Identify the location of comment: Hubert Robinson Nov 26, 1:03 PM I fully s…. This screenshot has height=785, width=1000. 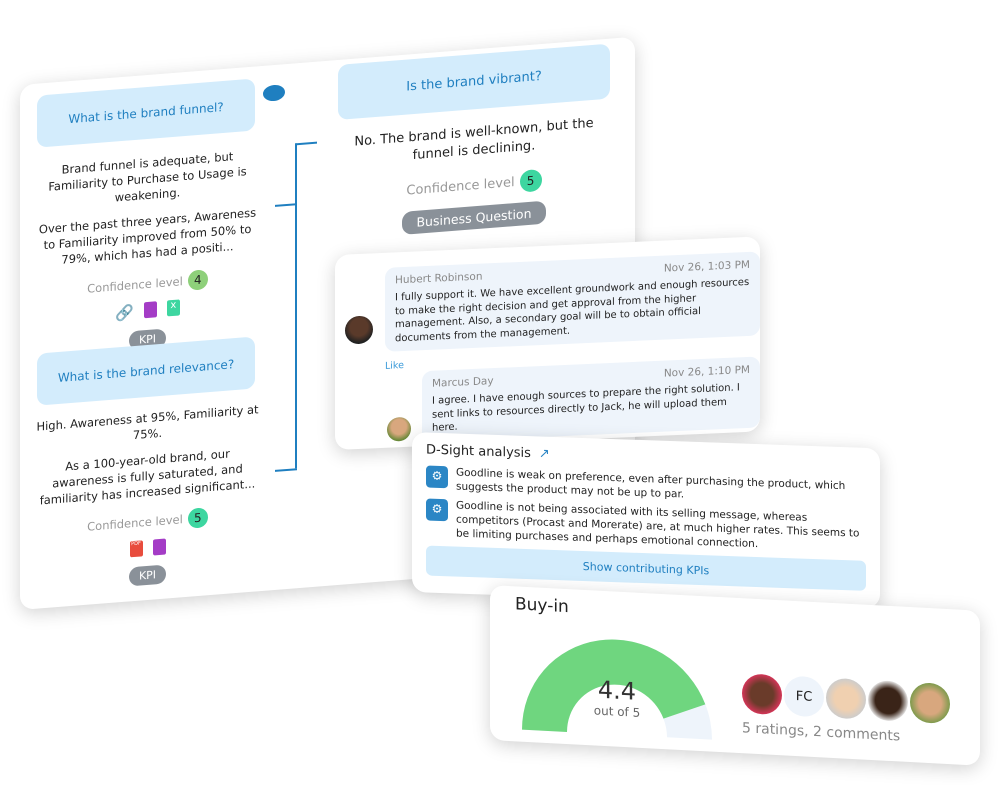
(572, 301).